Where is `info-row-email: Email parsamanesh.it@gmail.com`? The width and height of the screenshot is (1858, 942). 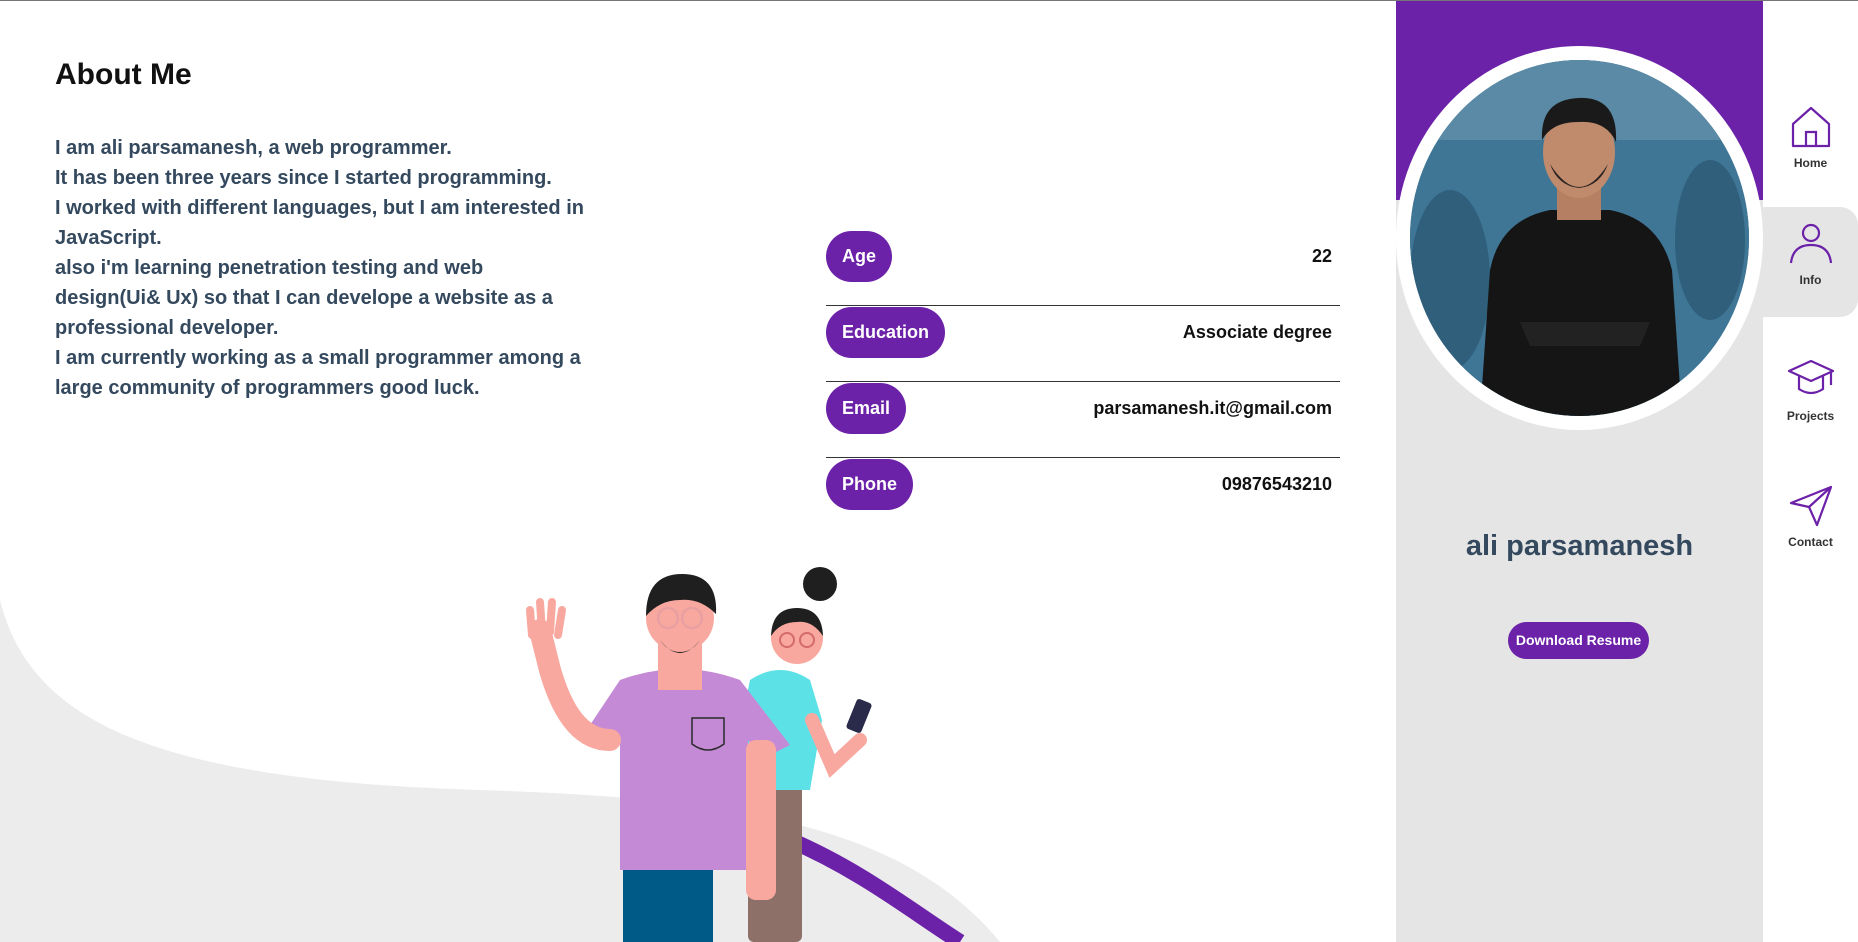 info-row-email: Email parsamanesh.it@gmail.com is located at coordinates (1083, 420).